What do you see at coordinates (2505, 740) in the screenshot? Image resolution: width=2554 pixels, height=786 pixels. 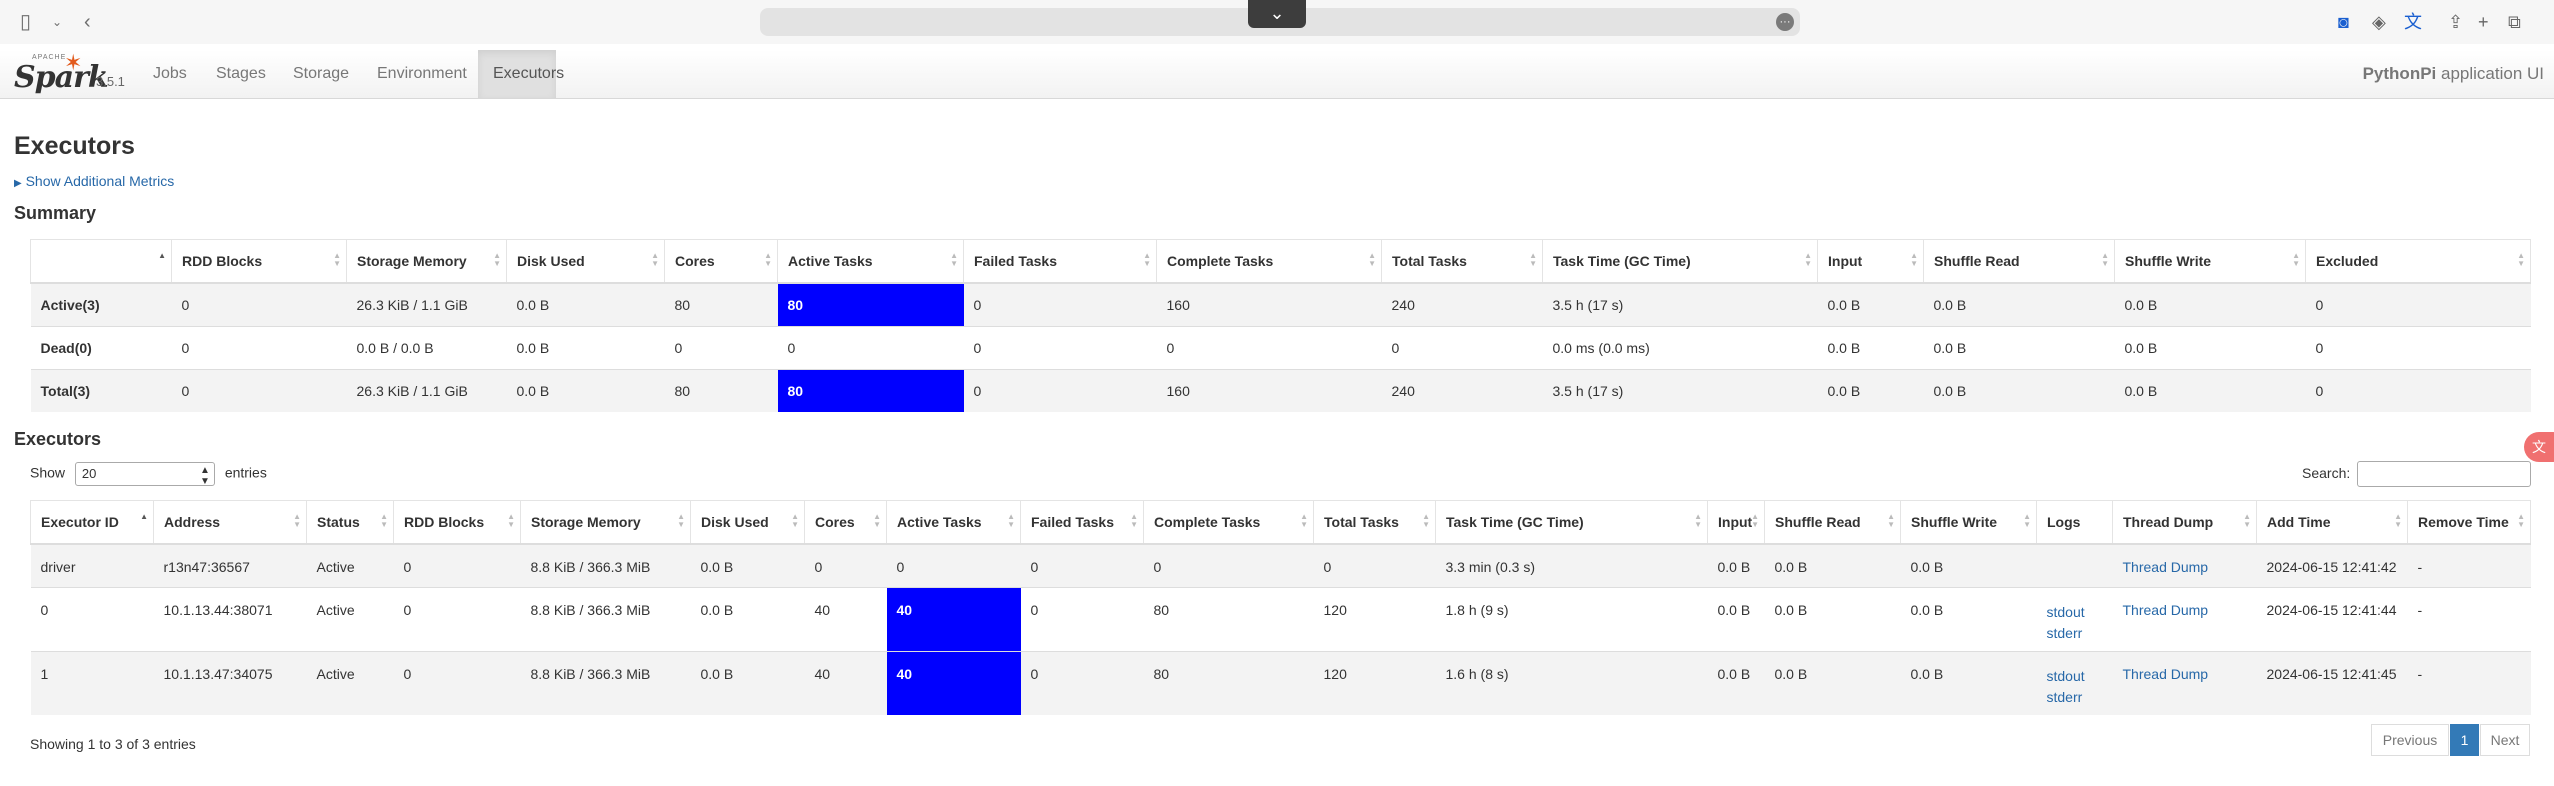 I see `next-page-button: Next` at bounding box center [2505, 740].